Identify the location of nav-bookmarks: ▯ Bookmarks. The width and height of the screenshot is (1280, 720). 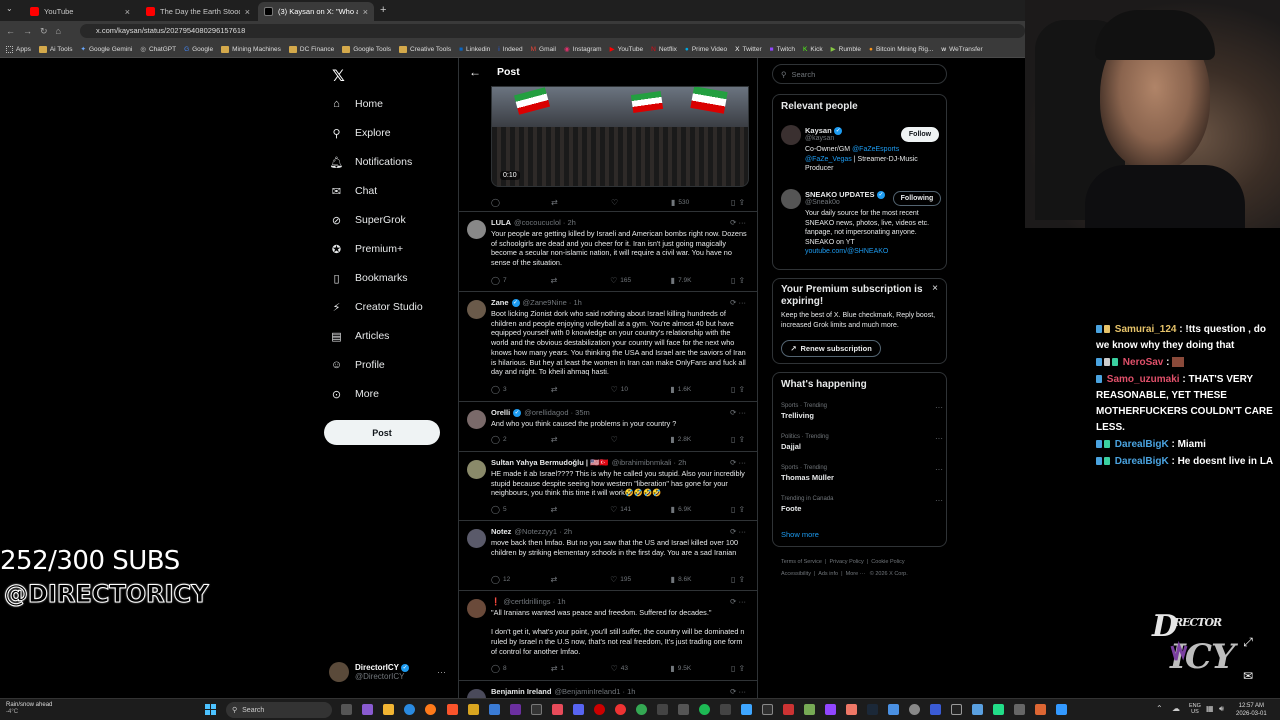
(368, 278).